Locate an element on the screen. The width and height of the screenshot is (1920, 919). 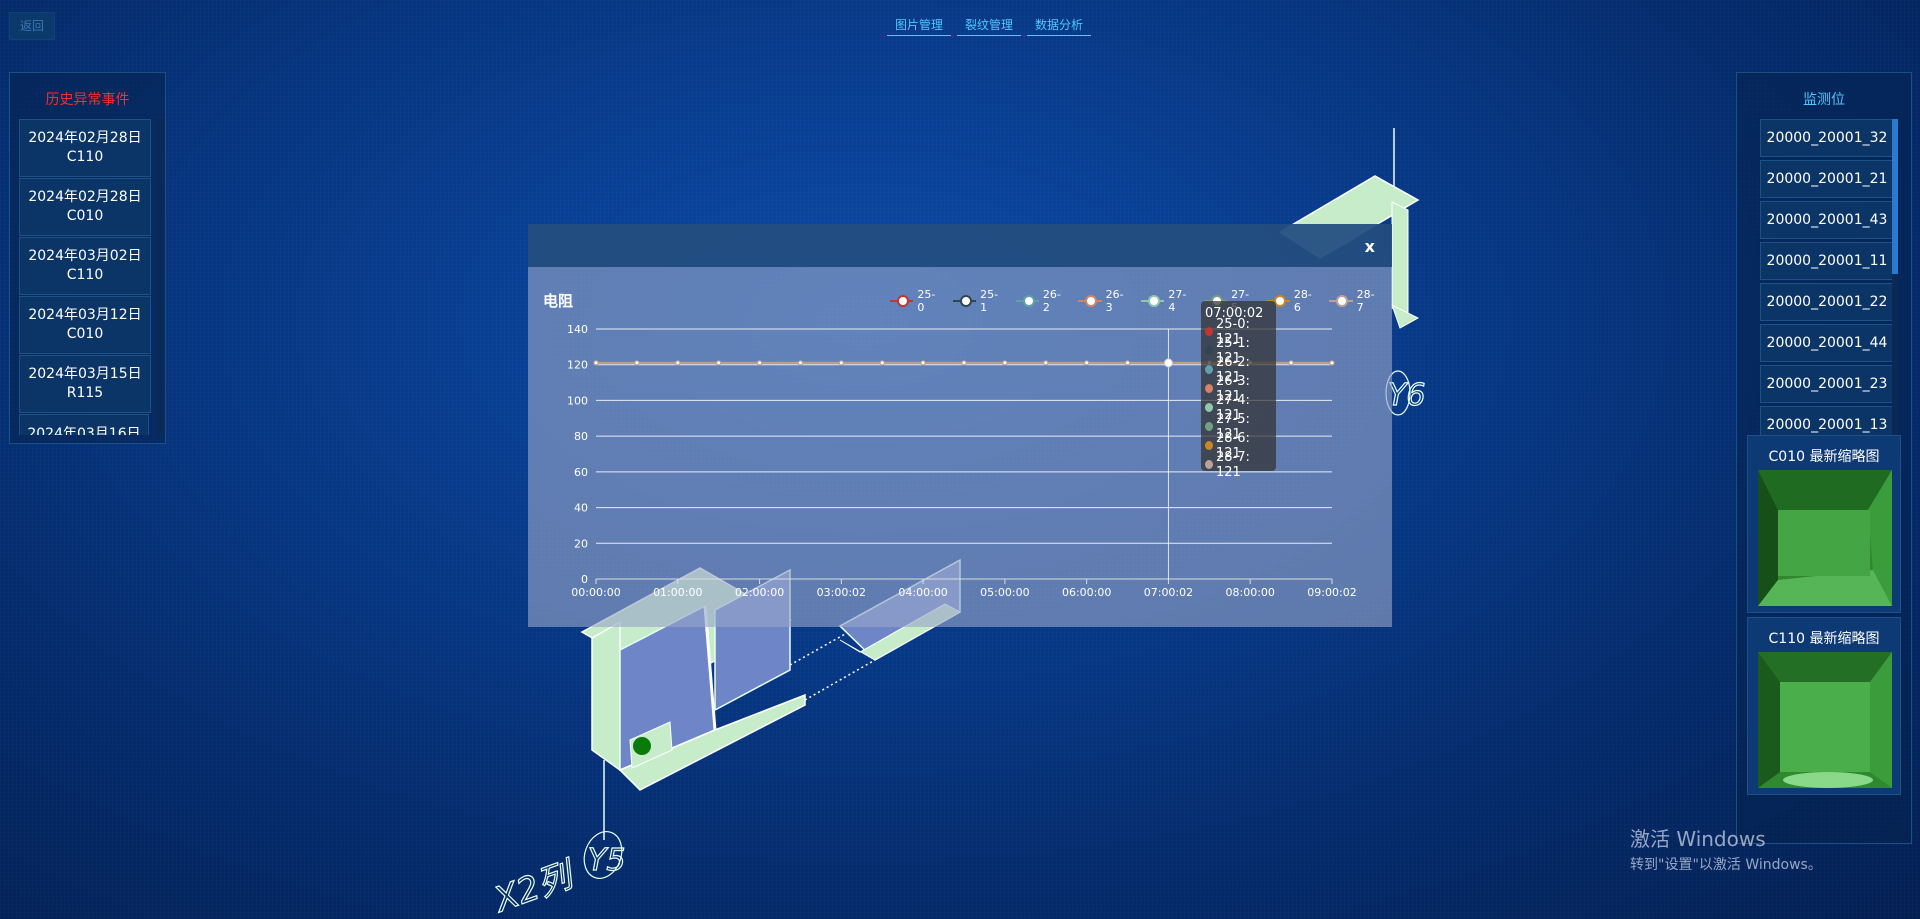
event-date: 2024年03月12日 is located at coordinates (85, 315).